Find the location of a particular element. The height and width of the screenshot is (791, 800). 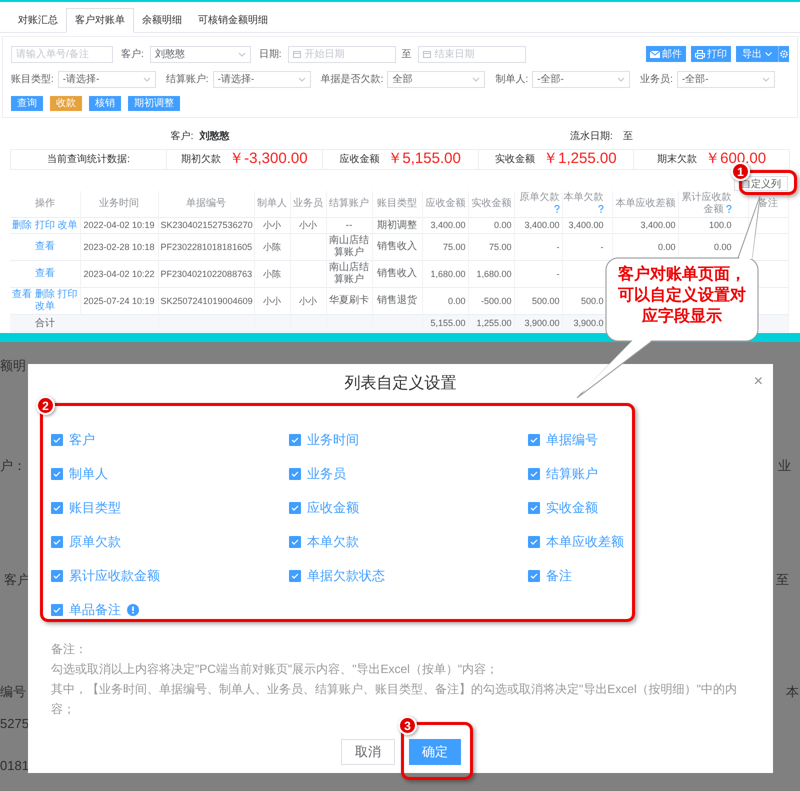

table-cell: 2025-07-24 10:19 is located at coordinates (119, 301).